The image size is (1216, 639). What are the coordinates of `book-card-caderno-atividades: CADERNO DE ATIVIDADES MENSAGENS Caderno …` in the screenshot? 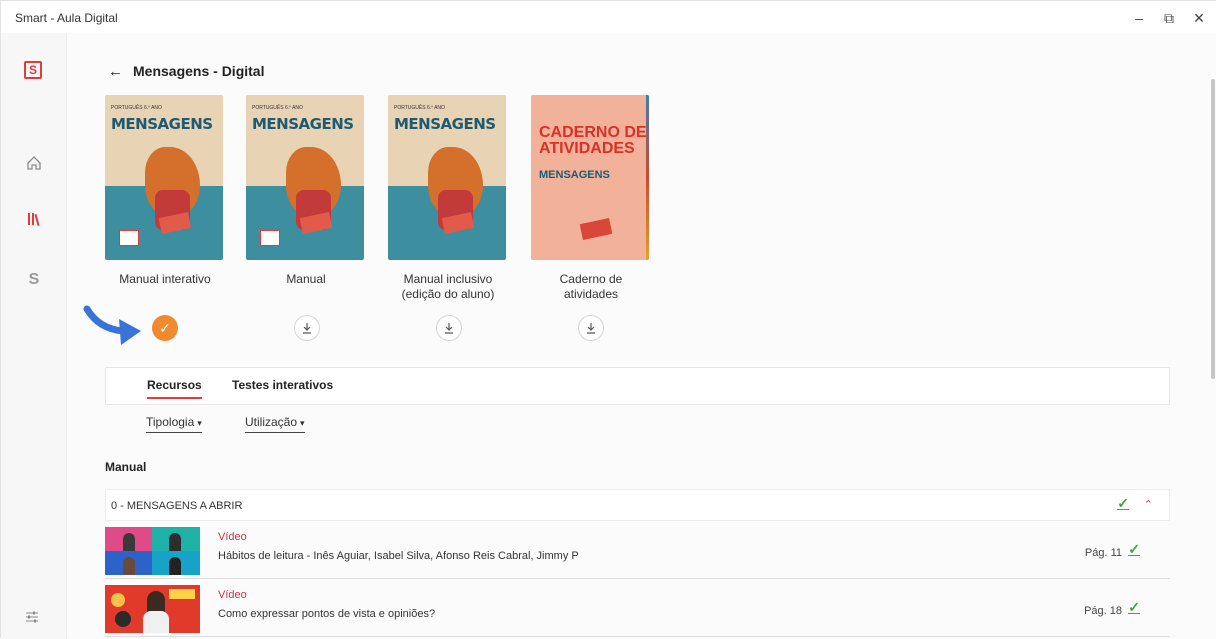 It's located at (591, 198).